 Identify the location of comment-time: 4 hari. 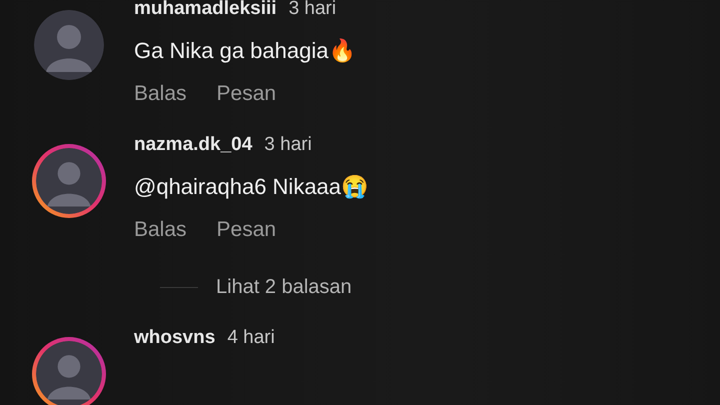
(251, 338).